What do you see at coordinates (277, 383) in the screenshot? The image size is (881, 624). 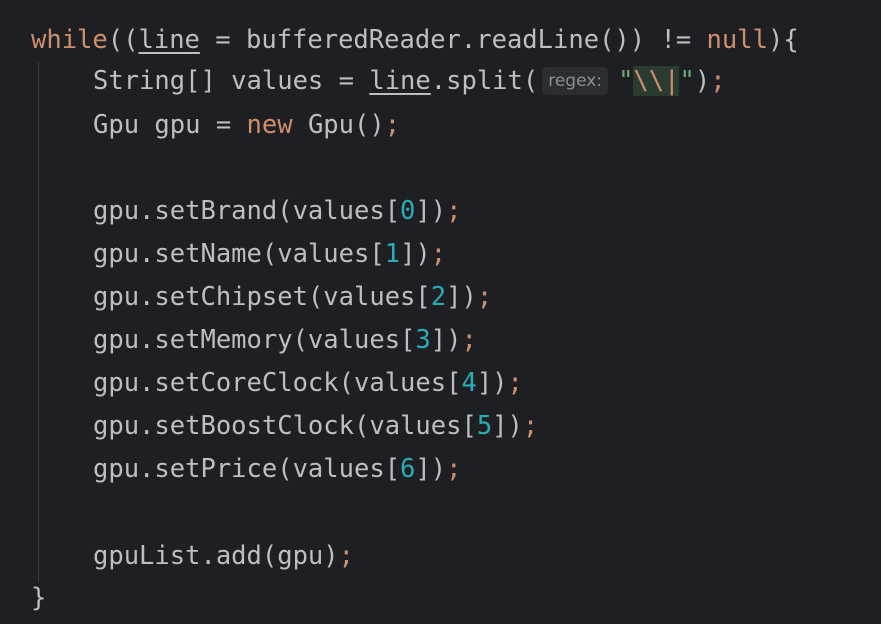 I see `code-text: gpu.setCoreClock(values[` at bounding box center [277, 383].